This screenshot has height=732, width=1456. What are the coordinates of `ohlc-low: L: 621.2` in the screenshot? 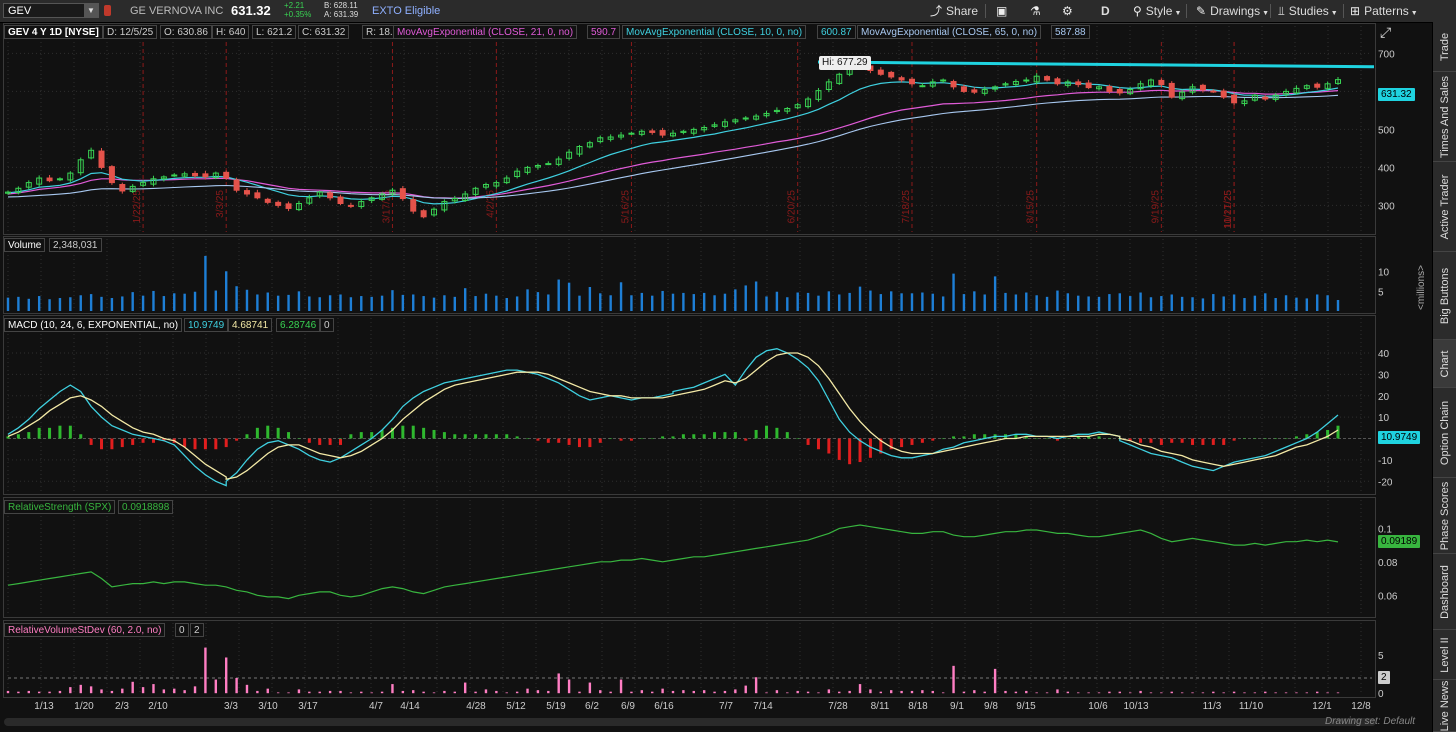 It's located at (274, 32).